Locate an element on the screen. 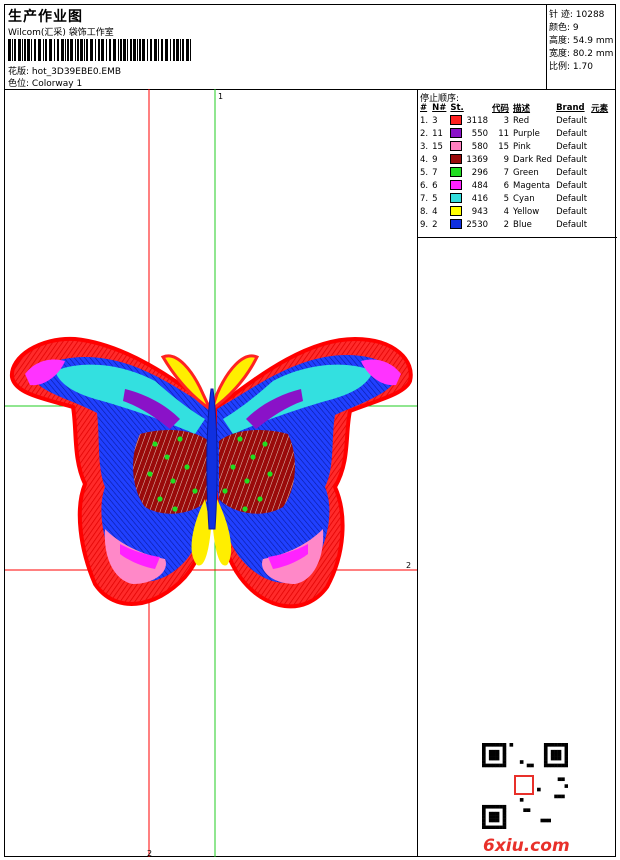 Image resolution: width=620 pixels, height=860 pixels. row-needle: 5 is located at coordinates (435, 198).